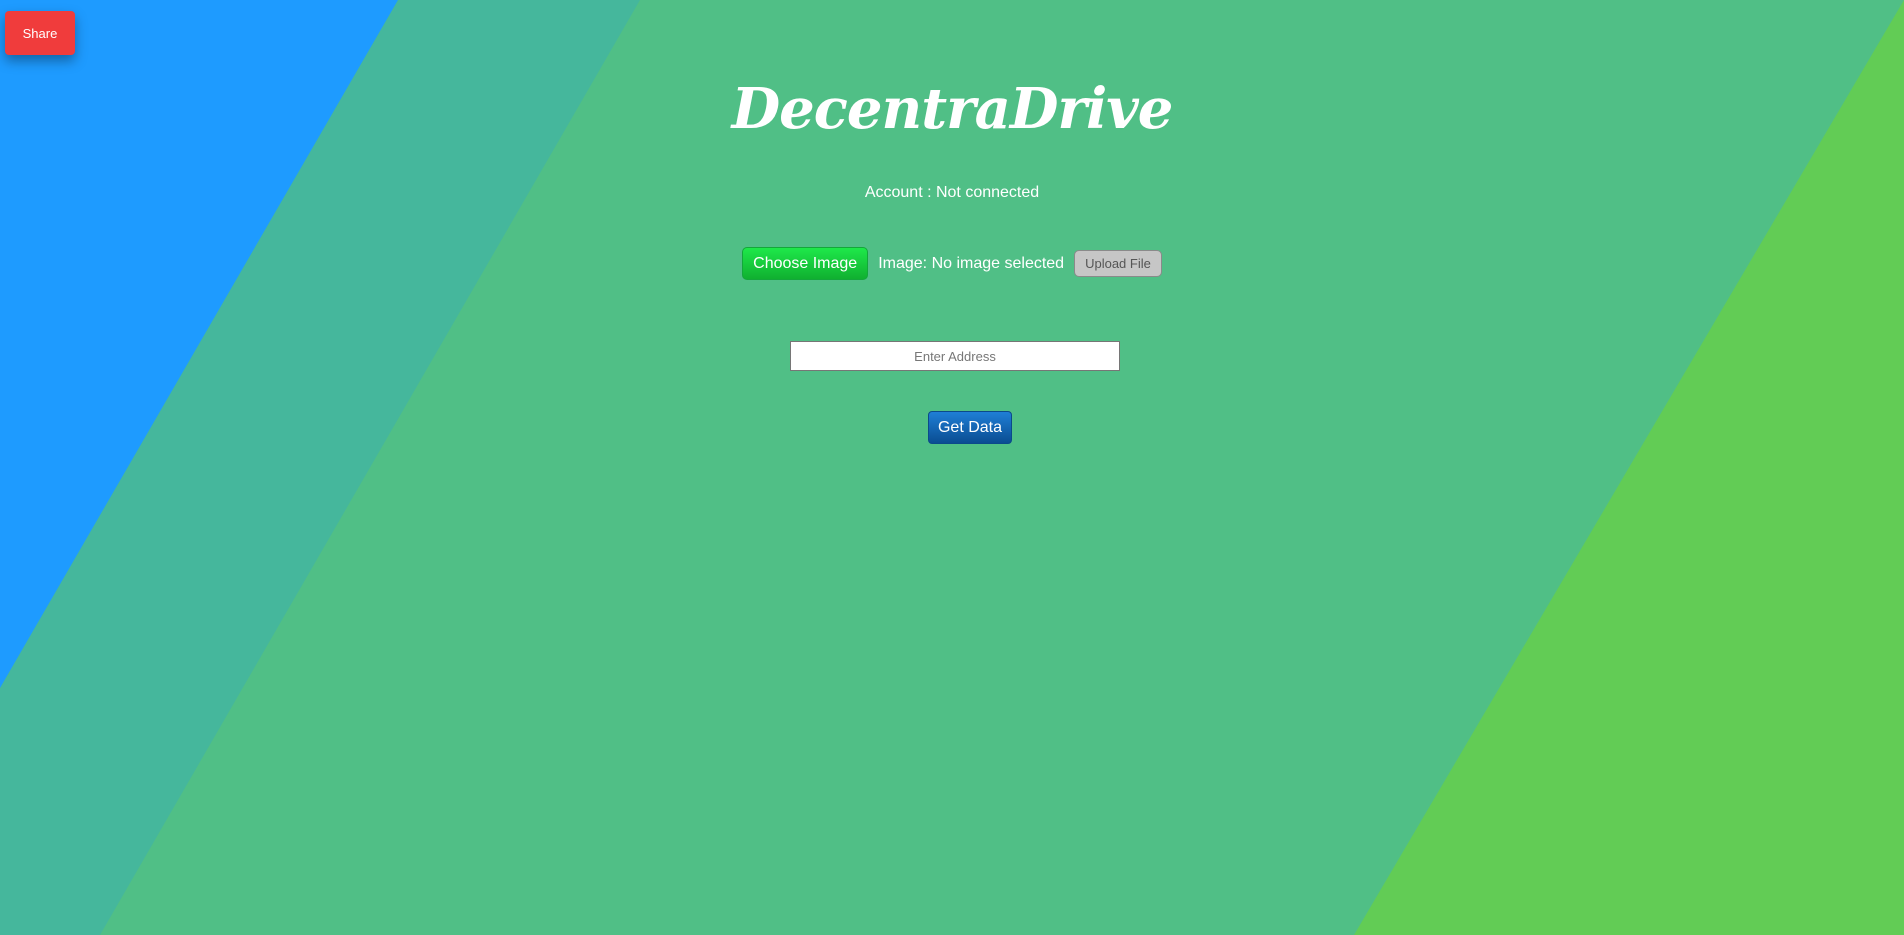  What do you see at coordinates (955, 356) in the screenshot?
I see `address-input` at bounding box center [955, 356].